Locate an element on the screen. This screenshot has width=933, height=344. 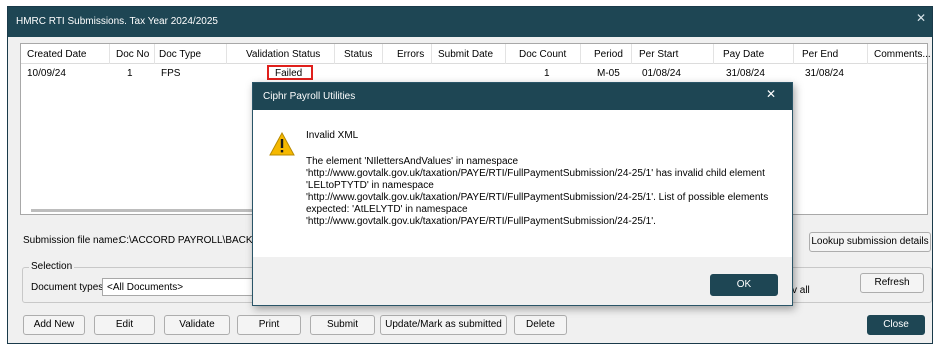
cell-created-date: 10/09/24 is located at coordinates (46, 73).